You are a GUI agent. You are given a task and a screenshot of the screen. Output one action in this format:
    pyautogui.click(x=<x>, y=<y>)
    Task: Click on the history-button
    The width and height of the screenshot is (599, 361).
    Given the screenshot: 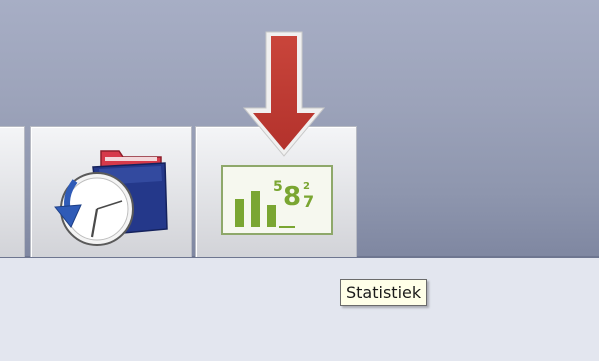 What is the action you would take?
    pyautogui.click(x=111, y=191)
    